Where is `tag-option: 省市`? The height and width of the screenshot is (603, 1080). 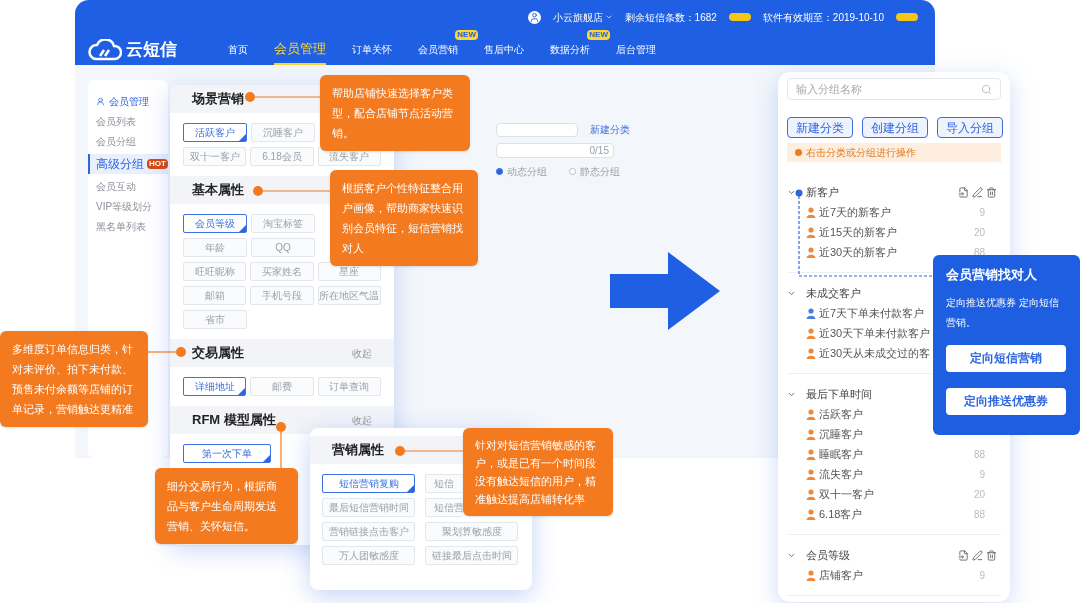 tag-option: 省市 is located at coordinates (215, 319).